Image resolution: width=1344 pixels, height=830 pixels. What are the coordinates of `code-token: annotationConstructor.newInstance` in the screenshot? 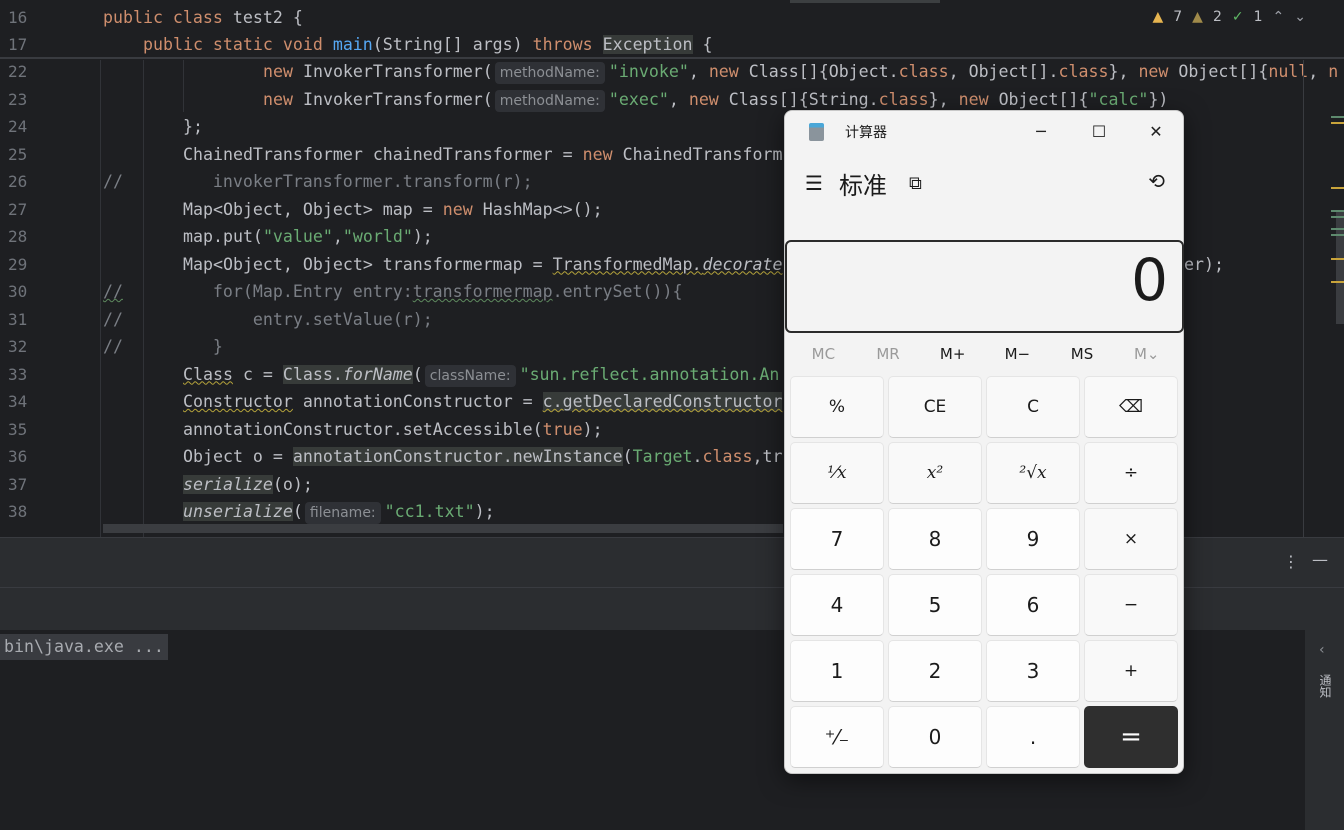 It's located at (457, 456).